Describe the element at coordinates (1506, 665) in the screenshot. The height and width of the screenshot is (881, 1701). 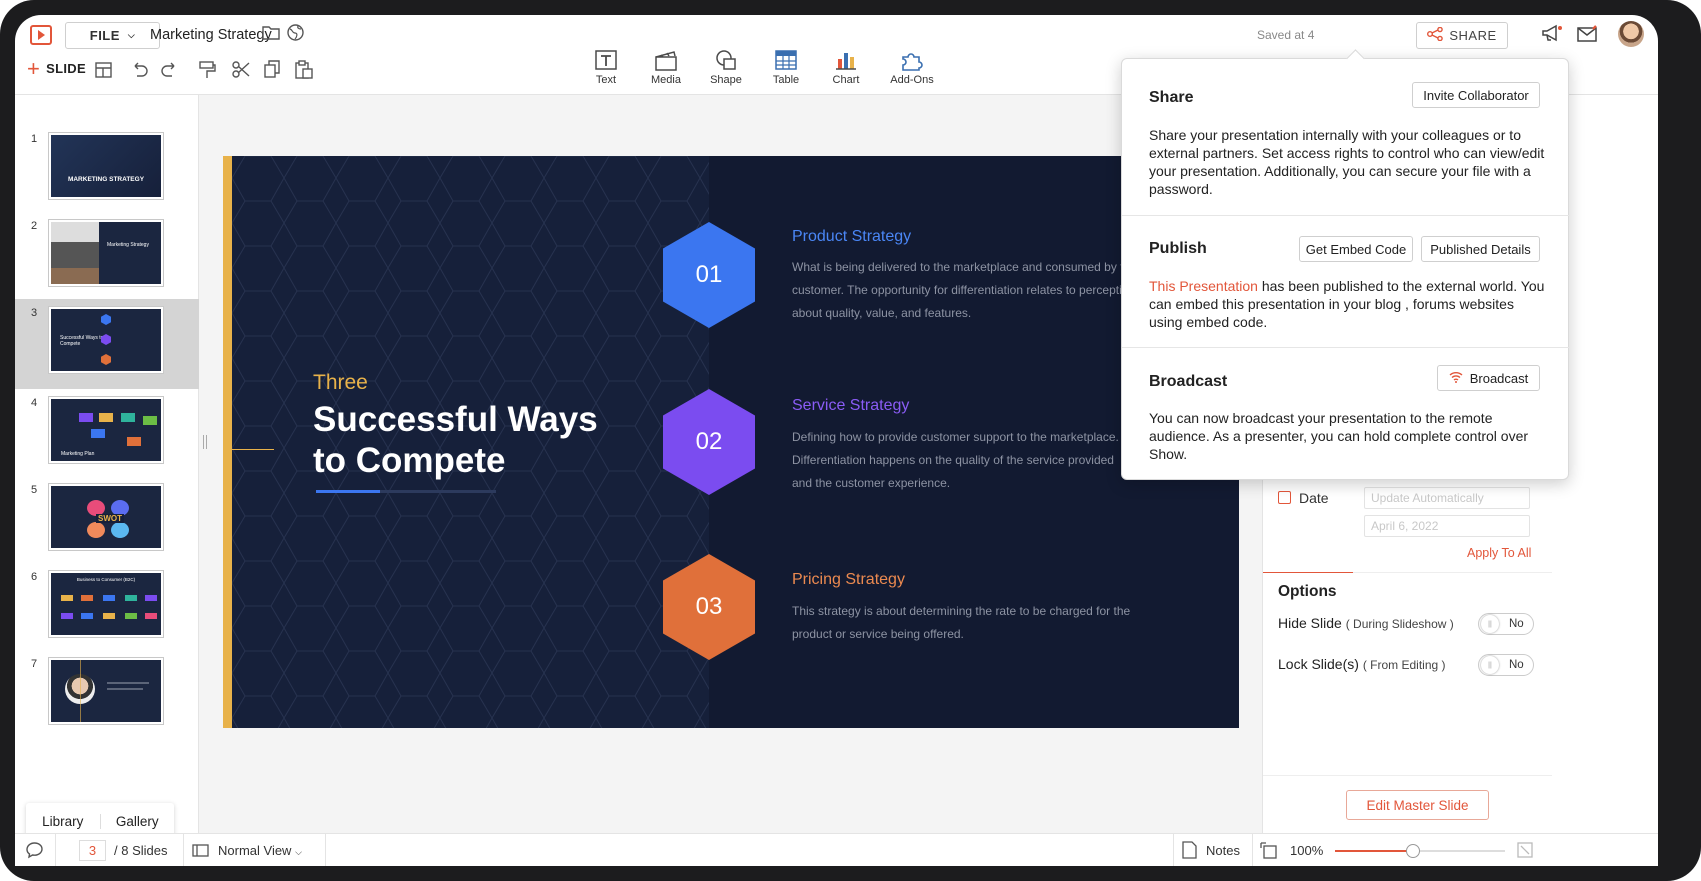
I see `lock-slide-toggle: || No` at that location.